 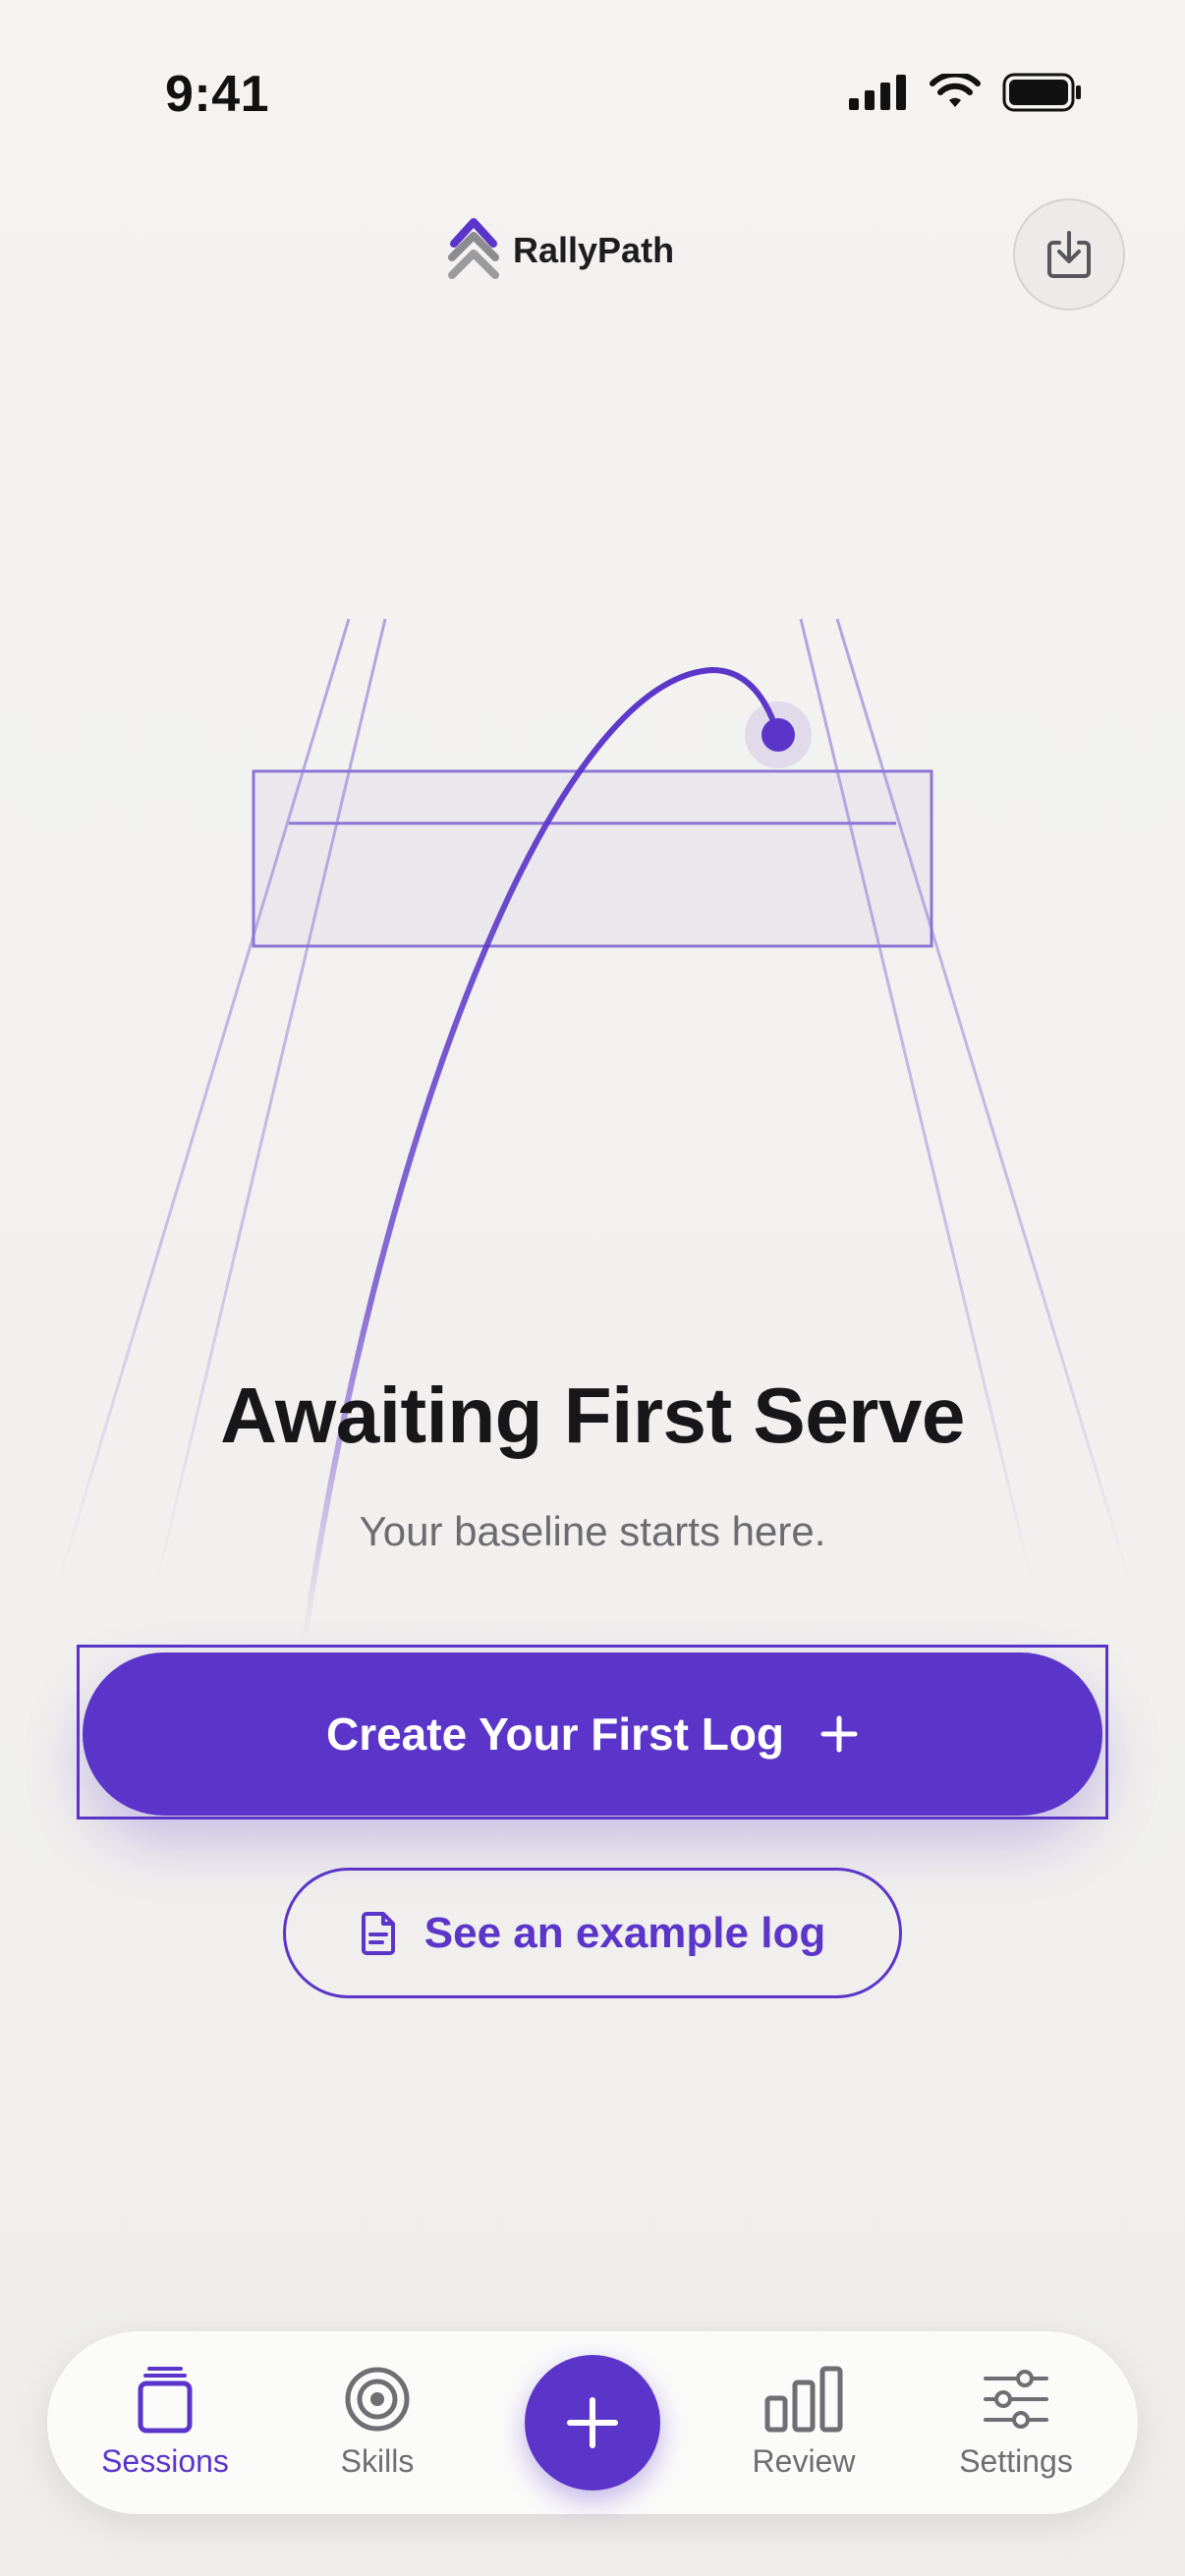 I want to click on app-header: RallyPath, so click(x=592, y=255).